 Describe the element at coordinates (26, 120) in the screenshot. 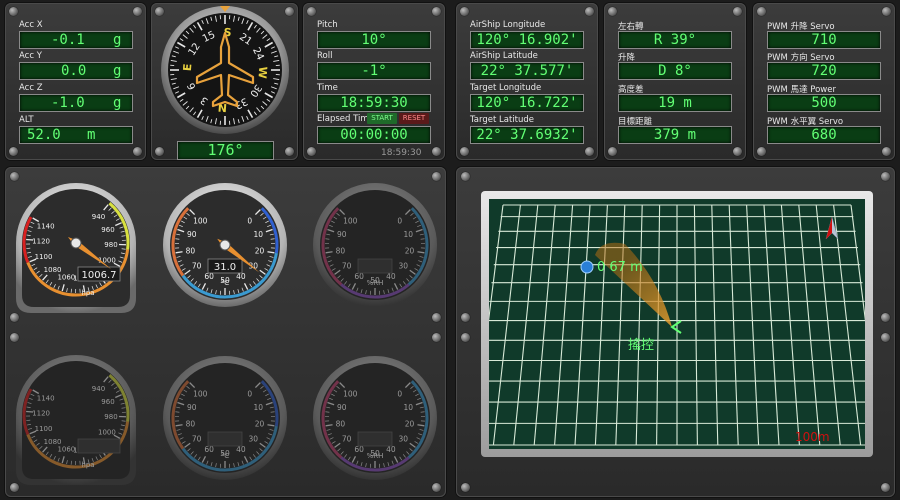

I see `alt-label: ALT` at that location.